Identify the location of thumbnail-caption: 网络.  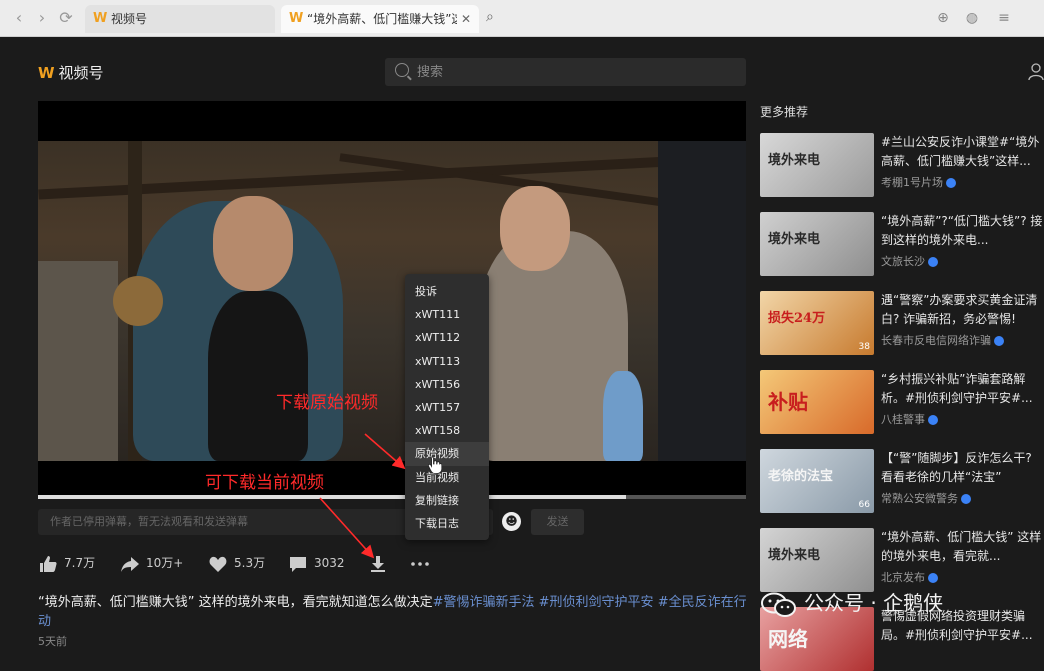
(788, 639).